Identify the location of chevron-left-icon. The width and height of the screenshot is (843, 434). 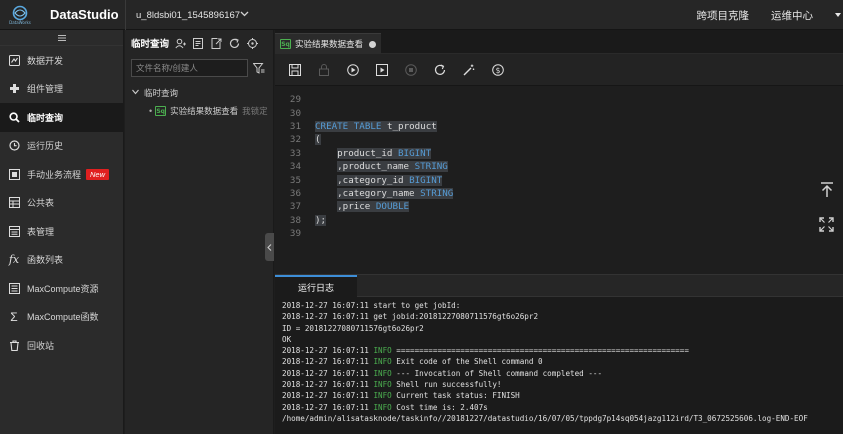
(269, 247).